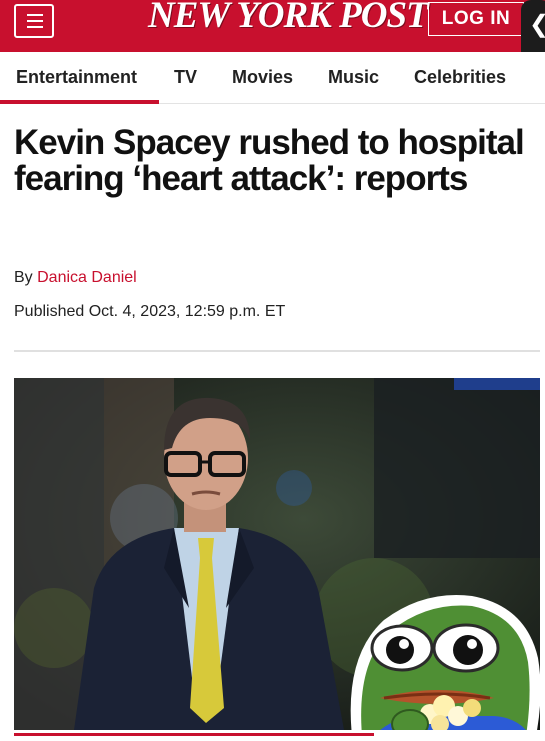 The height and width of the screenshot is (741, 545). I want to click on site-logo: NEW YORK POST, so click(288, 18).